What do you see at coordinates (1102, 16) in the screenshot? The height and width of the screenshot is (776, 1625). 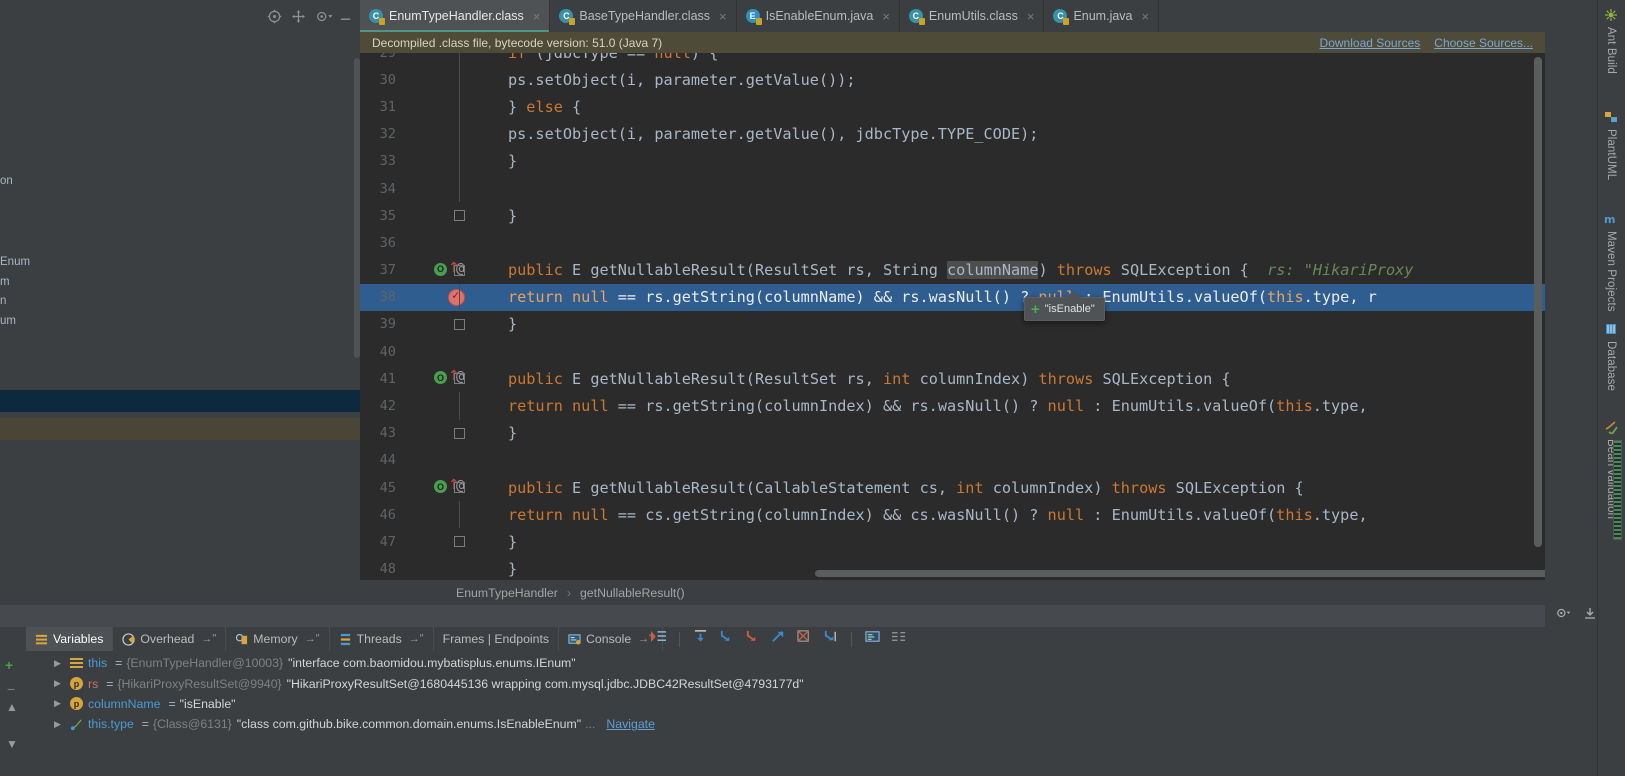 I see `editor-tab-4: C Enum.java ×` at bounding box center [1102, 16].